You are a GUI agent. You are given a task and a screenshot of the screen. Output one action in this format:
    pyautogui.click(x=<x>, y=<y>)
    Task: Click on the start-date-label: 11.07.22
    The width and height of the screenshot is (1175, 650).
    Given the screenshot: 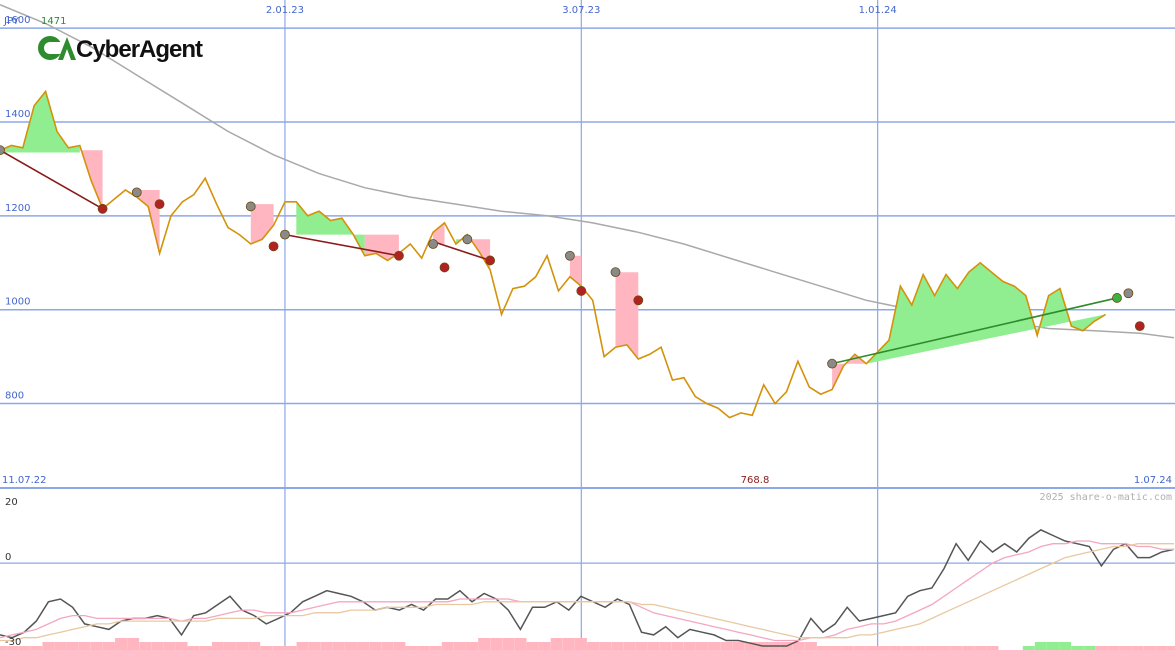 What is the action you would take?
    pyautogui.click(x=24, y=480)
    